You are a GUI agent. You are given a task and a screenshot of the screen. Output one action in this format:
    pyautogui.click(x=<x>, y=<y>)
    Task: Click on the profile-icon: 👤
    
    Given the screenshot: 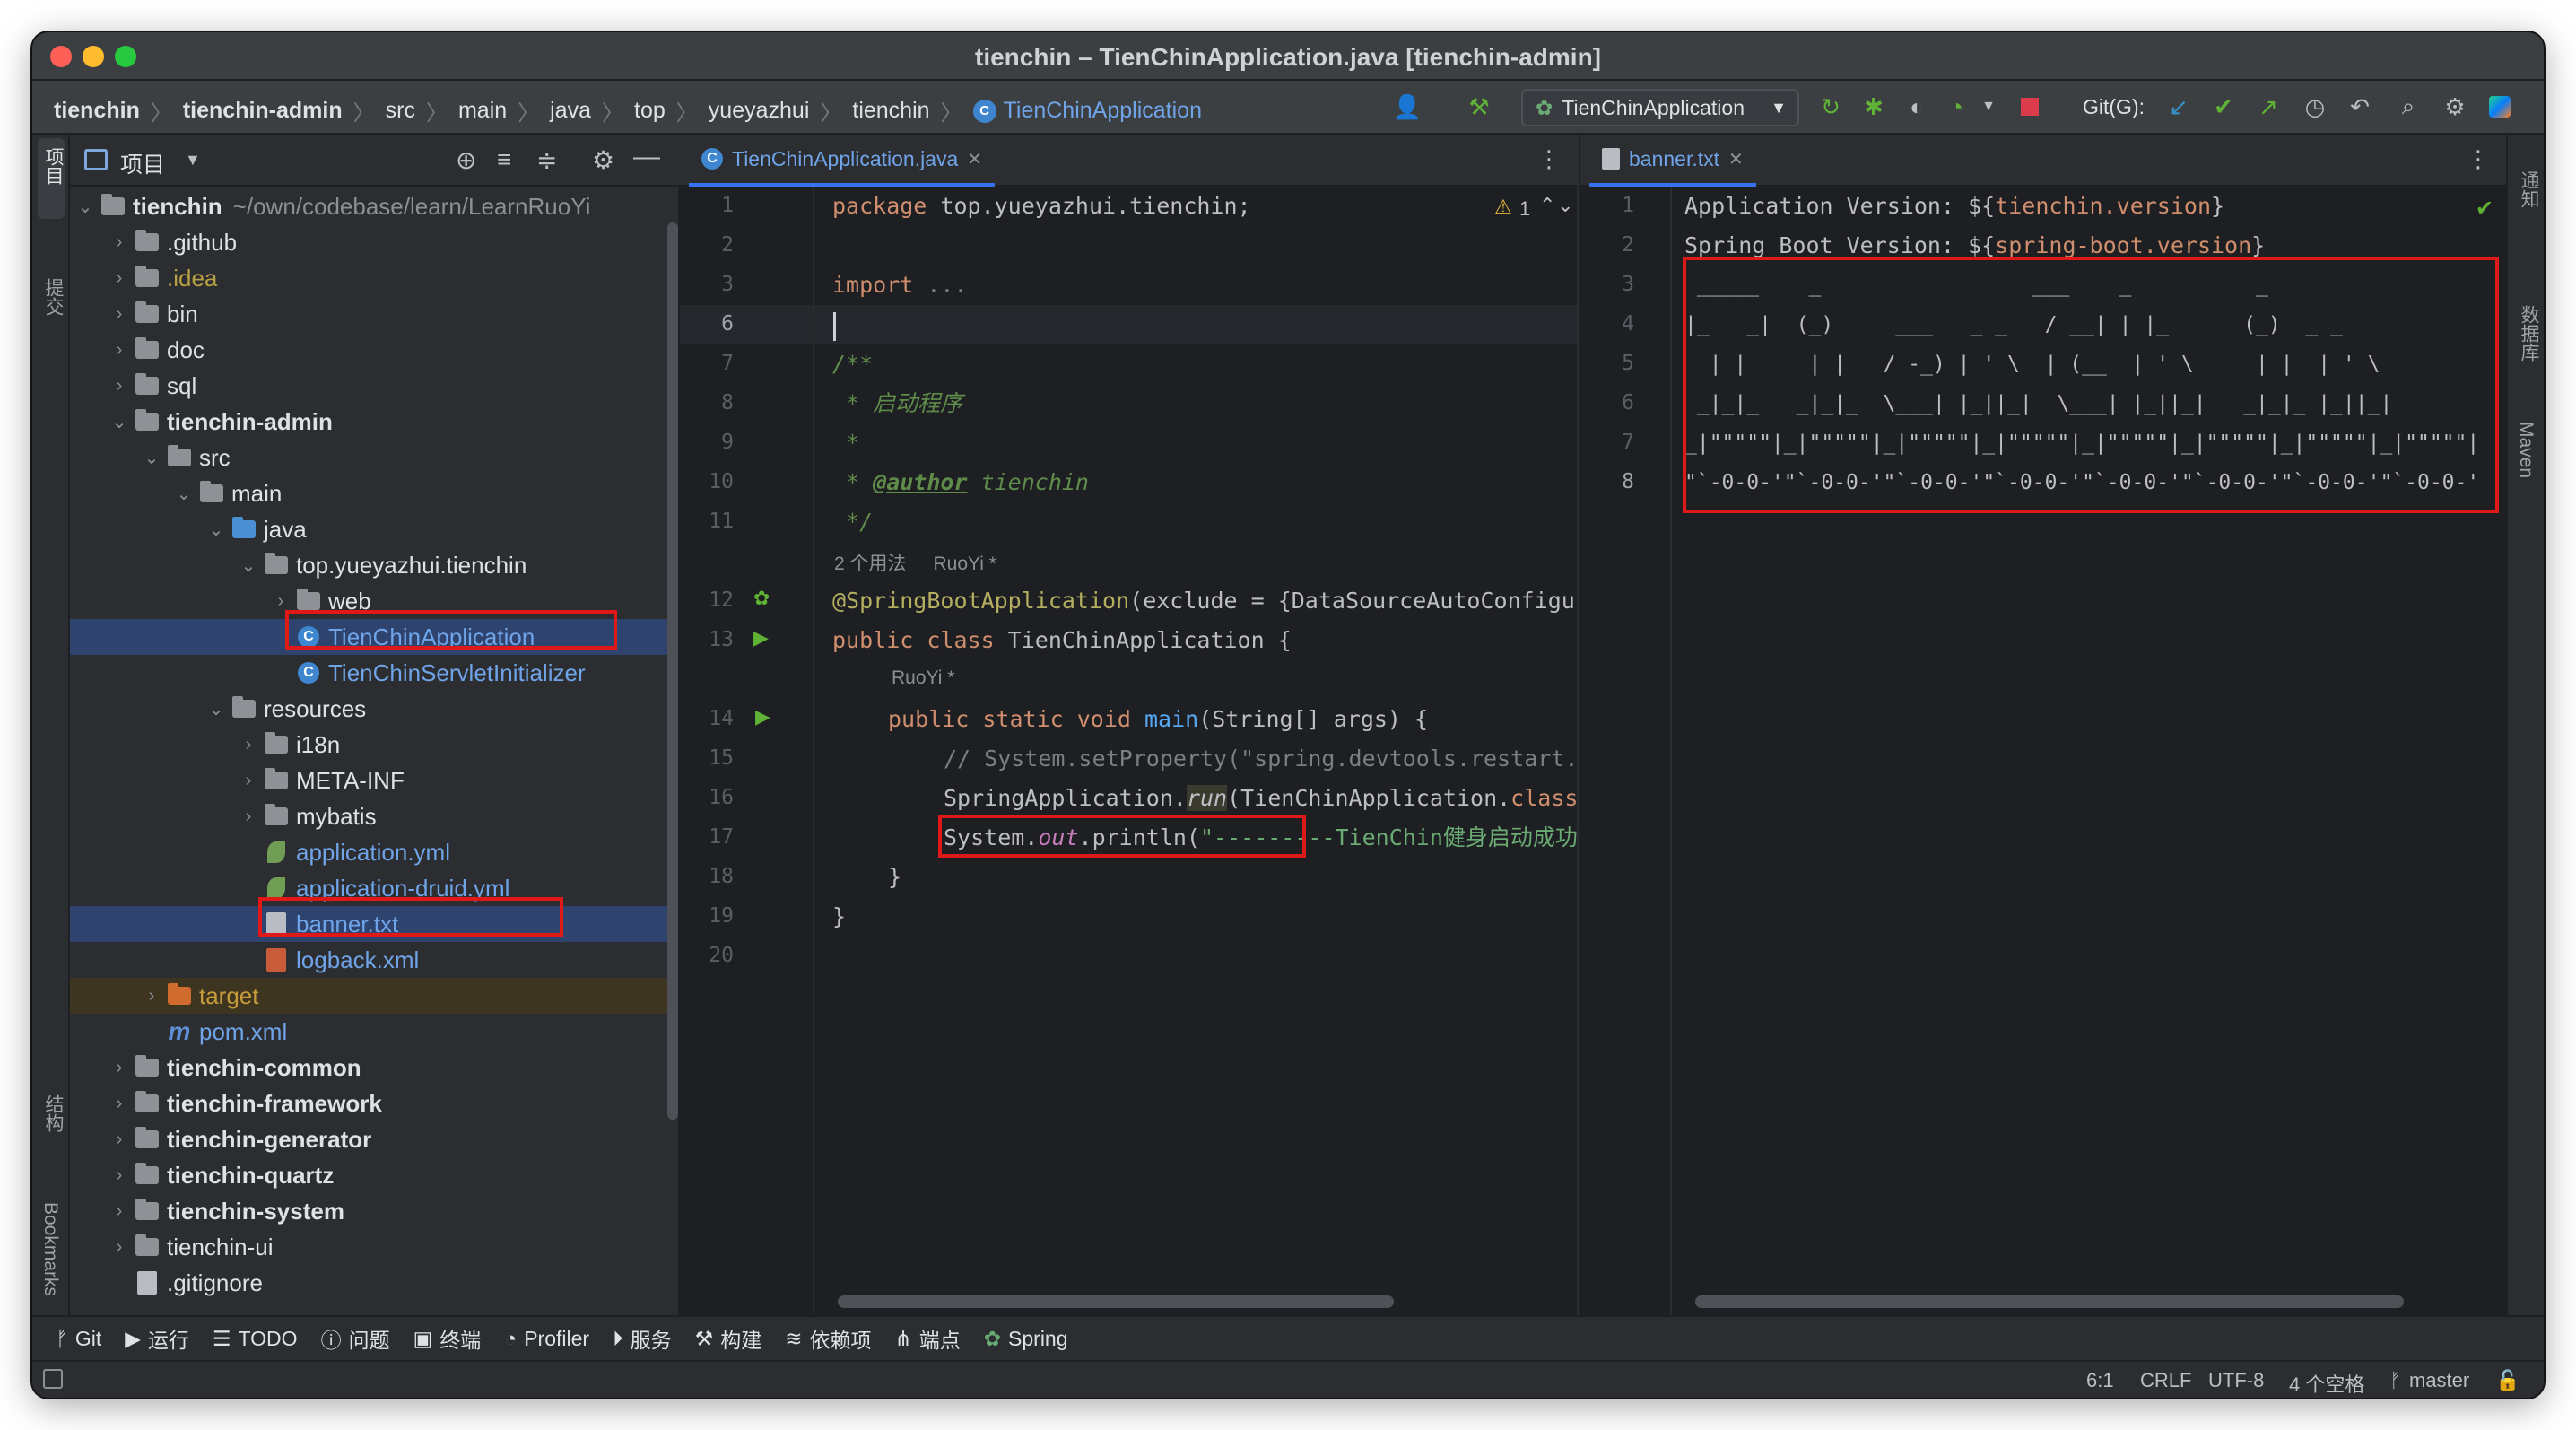 What is the action you would take?
    pyautogui.click(x=1407, y=106)
    